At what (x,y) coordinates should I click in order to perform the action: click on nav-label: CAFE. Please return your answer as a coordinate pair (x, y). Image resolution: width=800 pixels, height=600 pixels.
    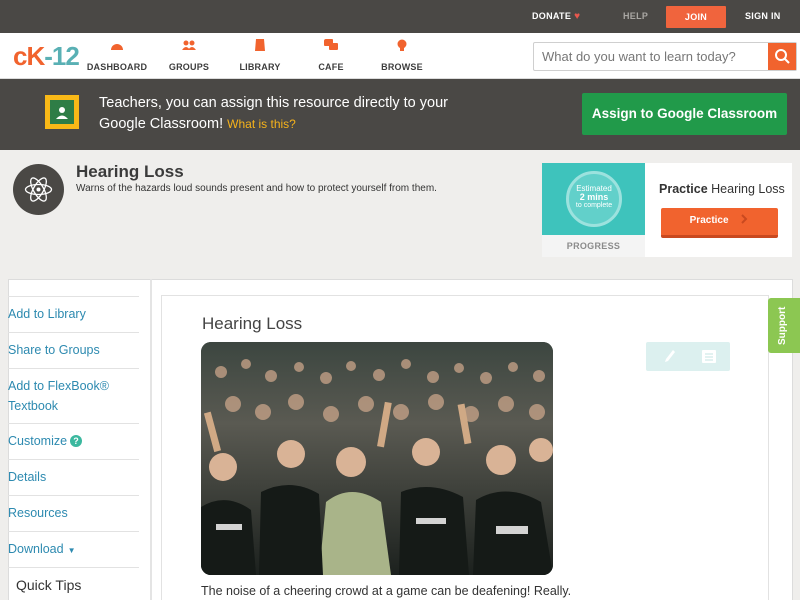
    Looking at the image, I should click on (331, 67).